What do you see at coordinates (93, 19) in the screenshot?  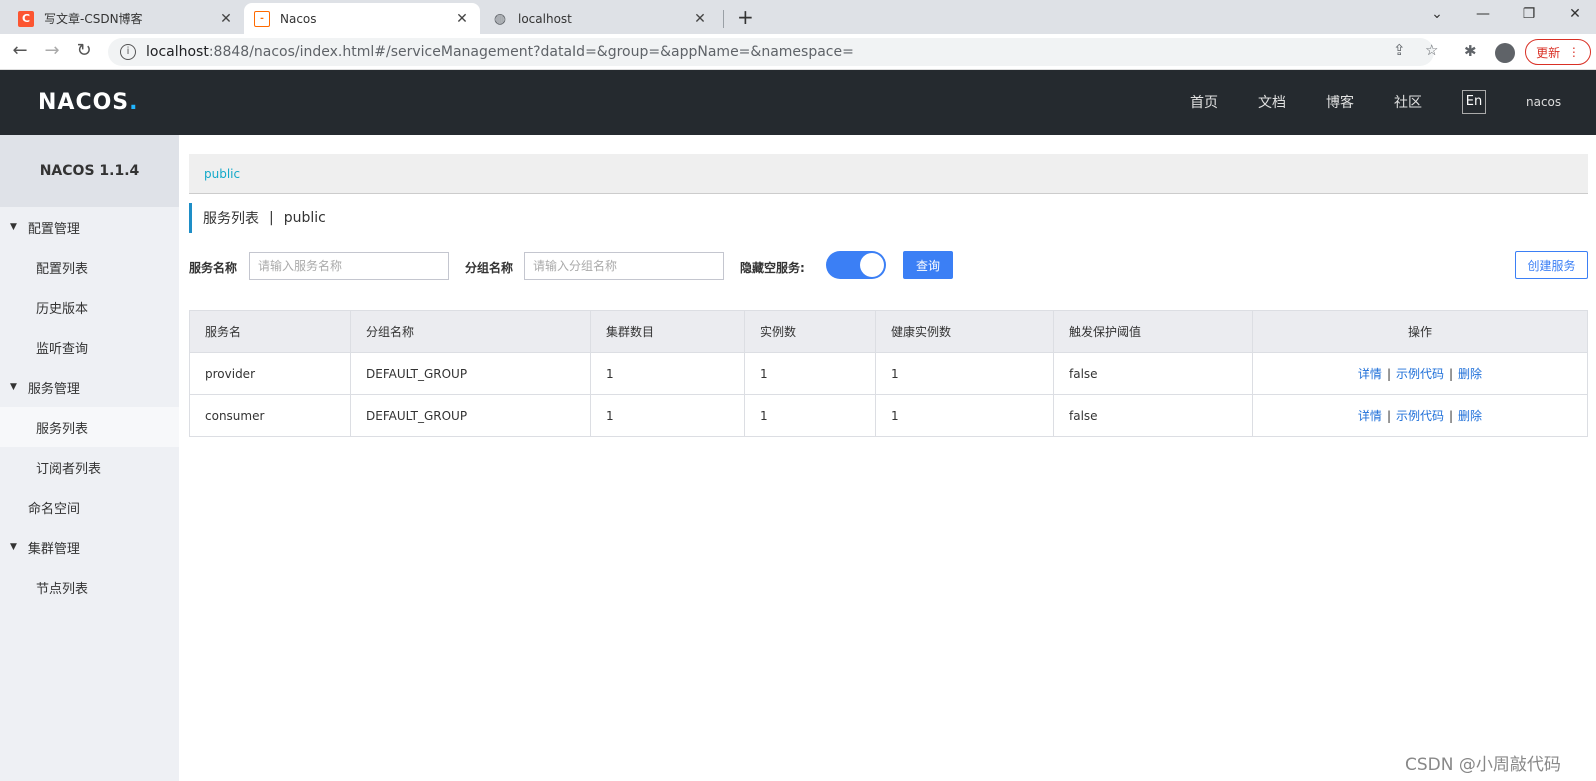 I see `tab-title: 写文章-CSDN博客` at bounding box center [93, 19].